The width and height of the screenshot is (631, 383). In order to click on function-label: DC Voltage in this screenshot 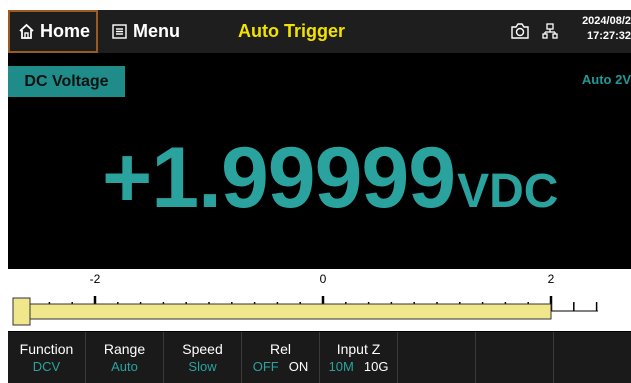, I will do `click(66, 81)`.